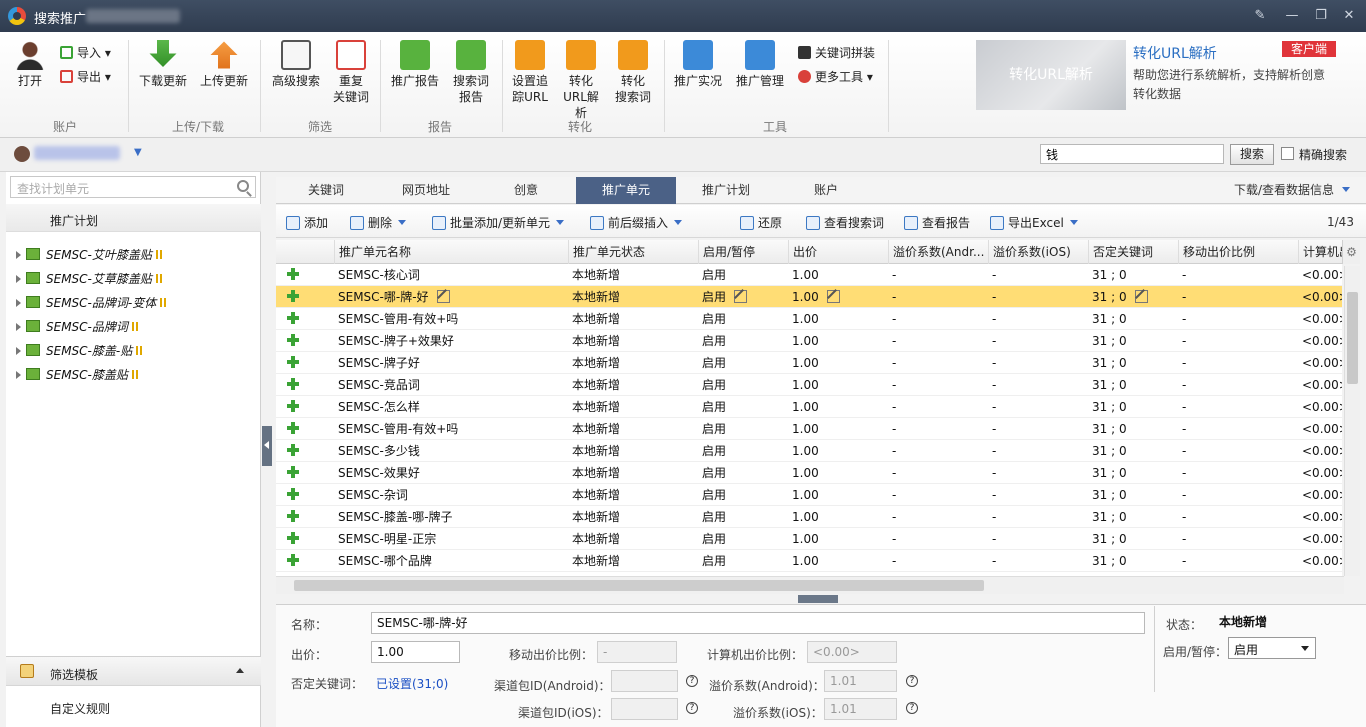 Image resolution: width=1366 pixels, height=727 pixels. What do you see at coordinates (758, 623) in the screenshot?
I see `name-input: SEMSC-哪-牌-好` at bounding box center [758, 623].